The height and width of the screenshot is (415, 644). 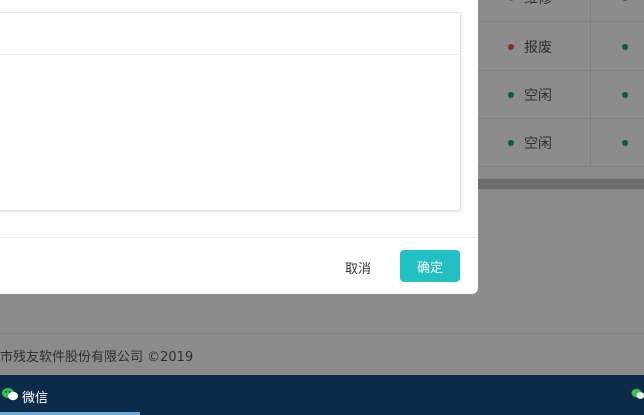 What do you see at coordinates (70, 395) in the screenshot?
I see `taskbar-item-wechat: 微信` at bounding box center [70, 395].